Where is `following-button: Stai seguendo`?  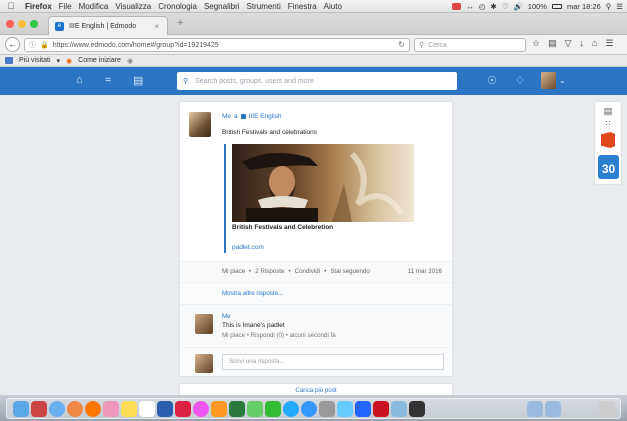 following-button: Stai seguendo is located at coordinates (350, 271).